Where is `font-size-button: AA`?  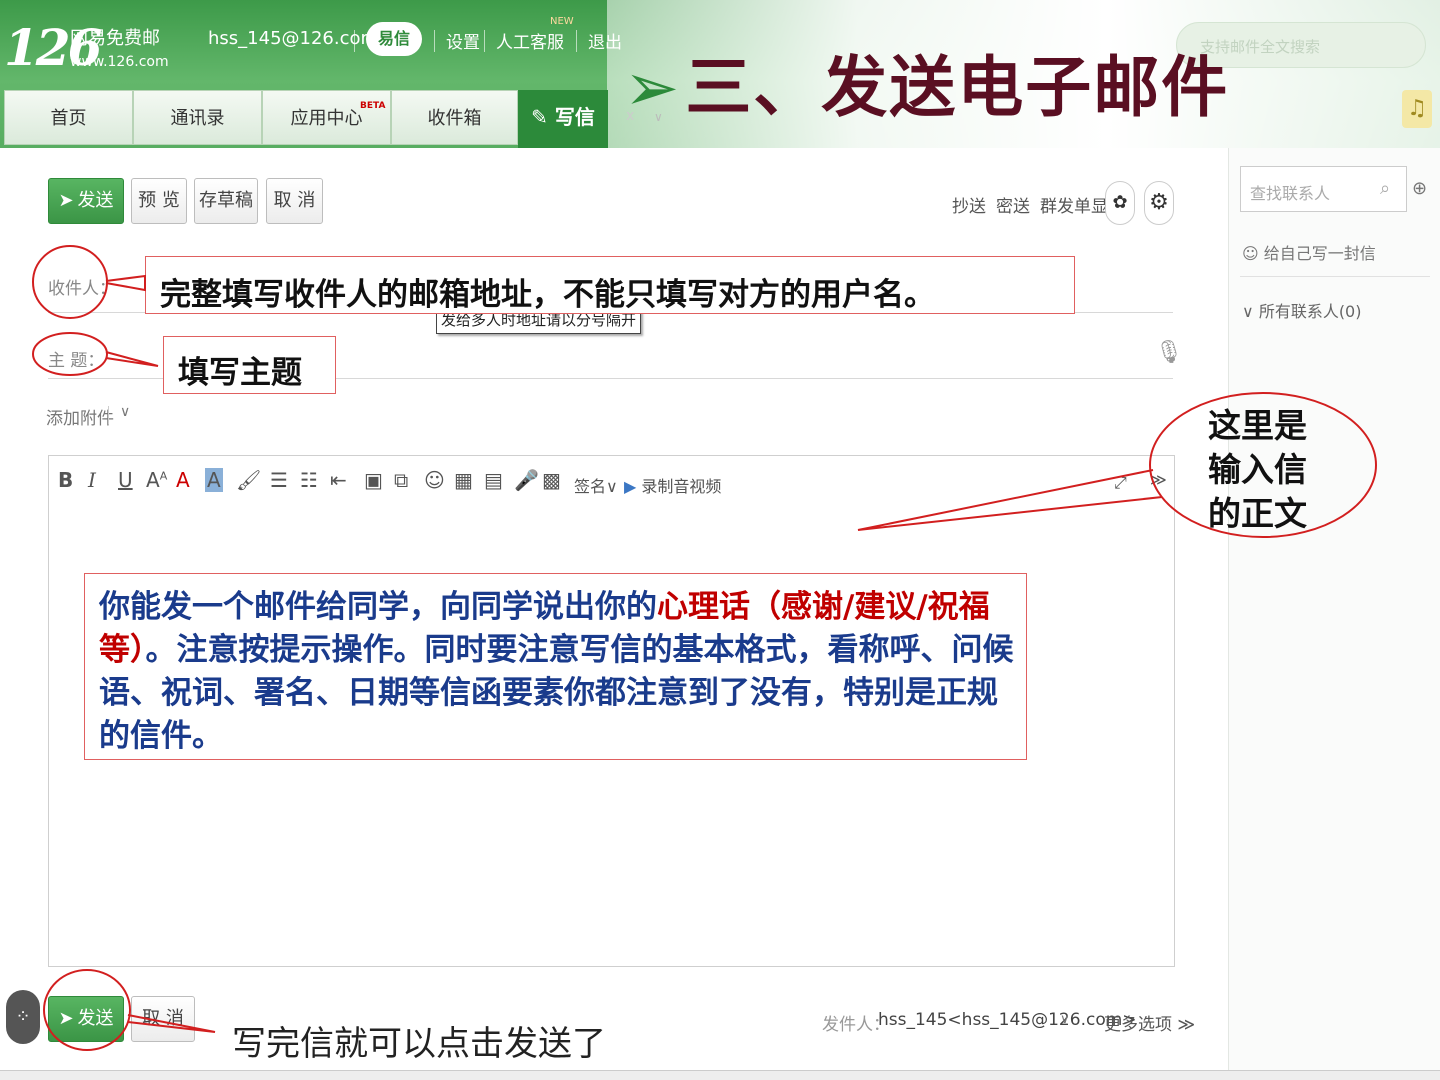 font-size-button: AA is located at coordinates (156, 480).